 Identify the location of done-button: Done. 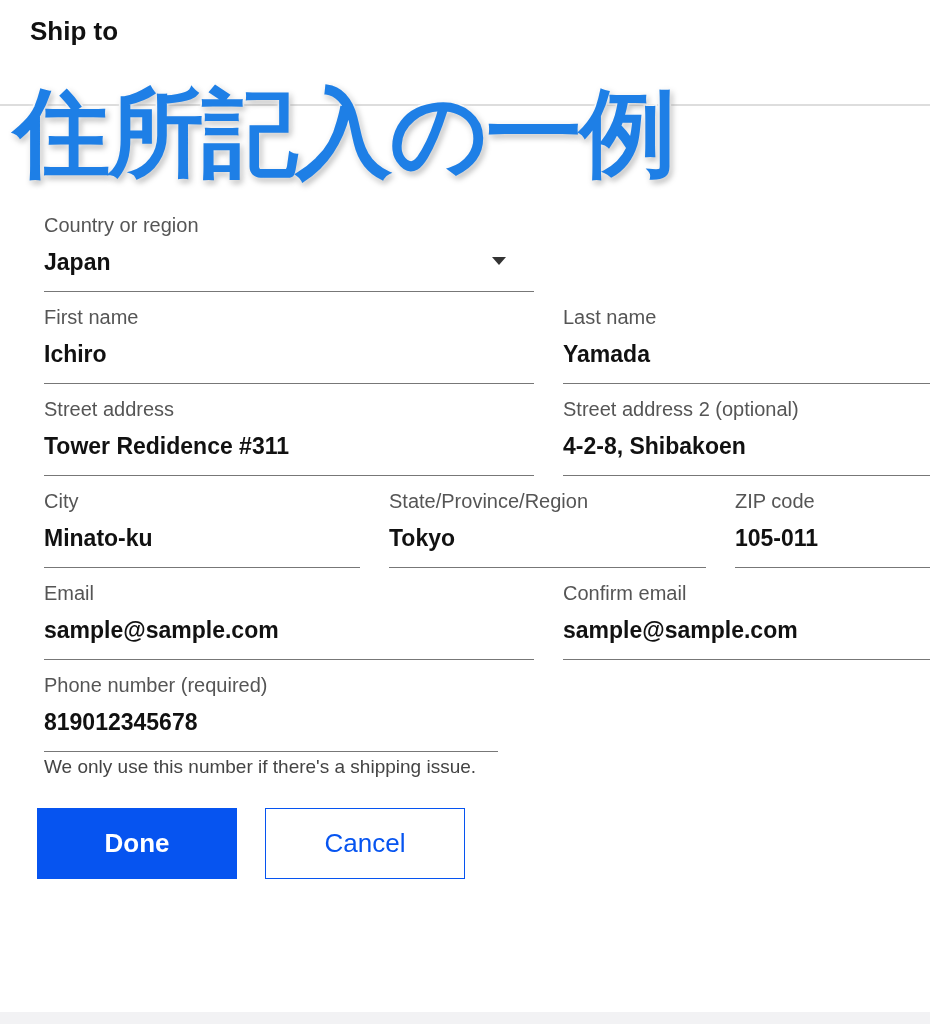
(137, 843).